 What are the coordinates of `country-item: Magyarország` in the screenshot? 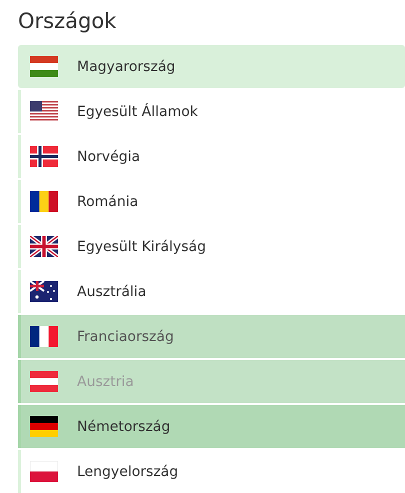 It's located at (211, 66).